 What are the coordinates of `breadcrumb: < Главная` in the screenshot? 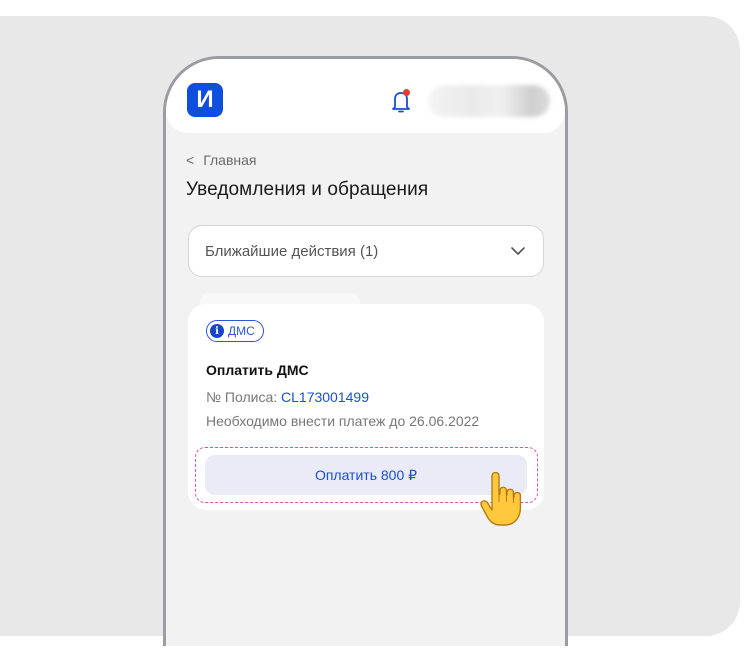 It's located at (221, 160).